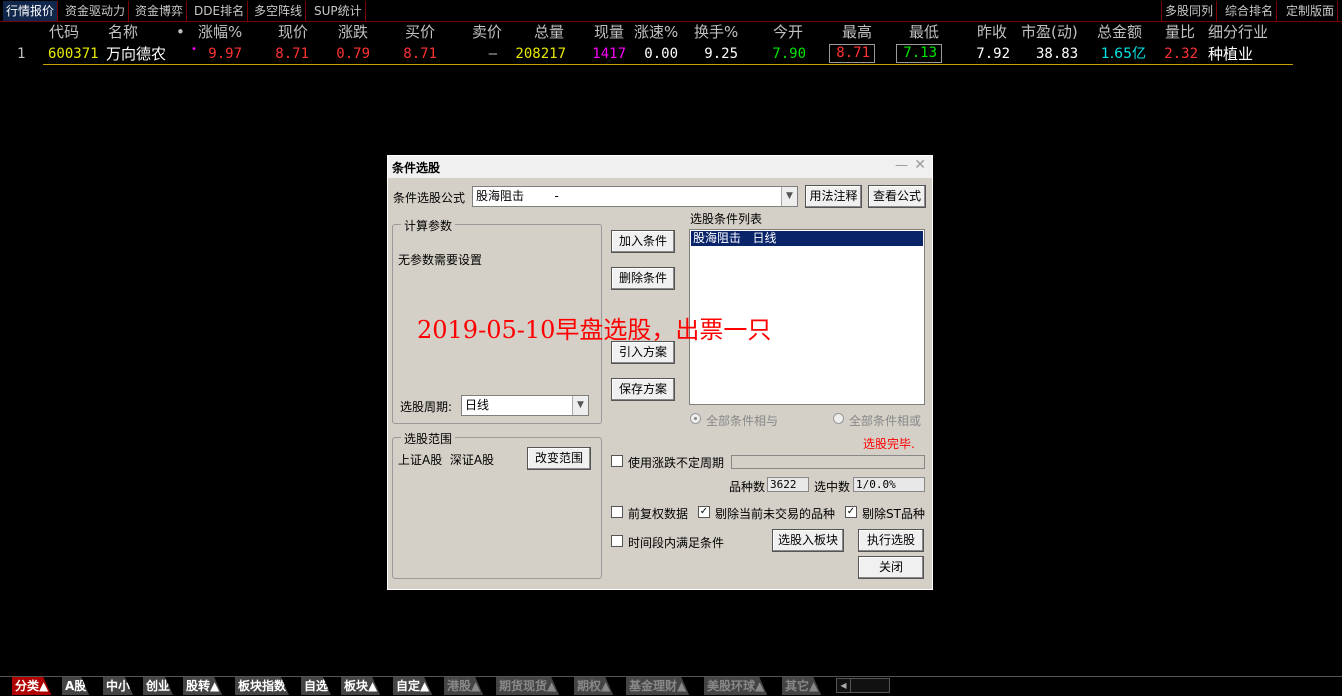 The height and width of the screenshot is (696, 1342). What do you see at coordinates (716, 32) in the screenshot?
I see `col-turnover: 换手%` at bounding box center [716, 32].